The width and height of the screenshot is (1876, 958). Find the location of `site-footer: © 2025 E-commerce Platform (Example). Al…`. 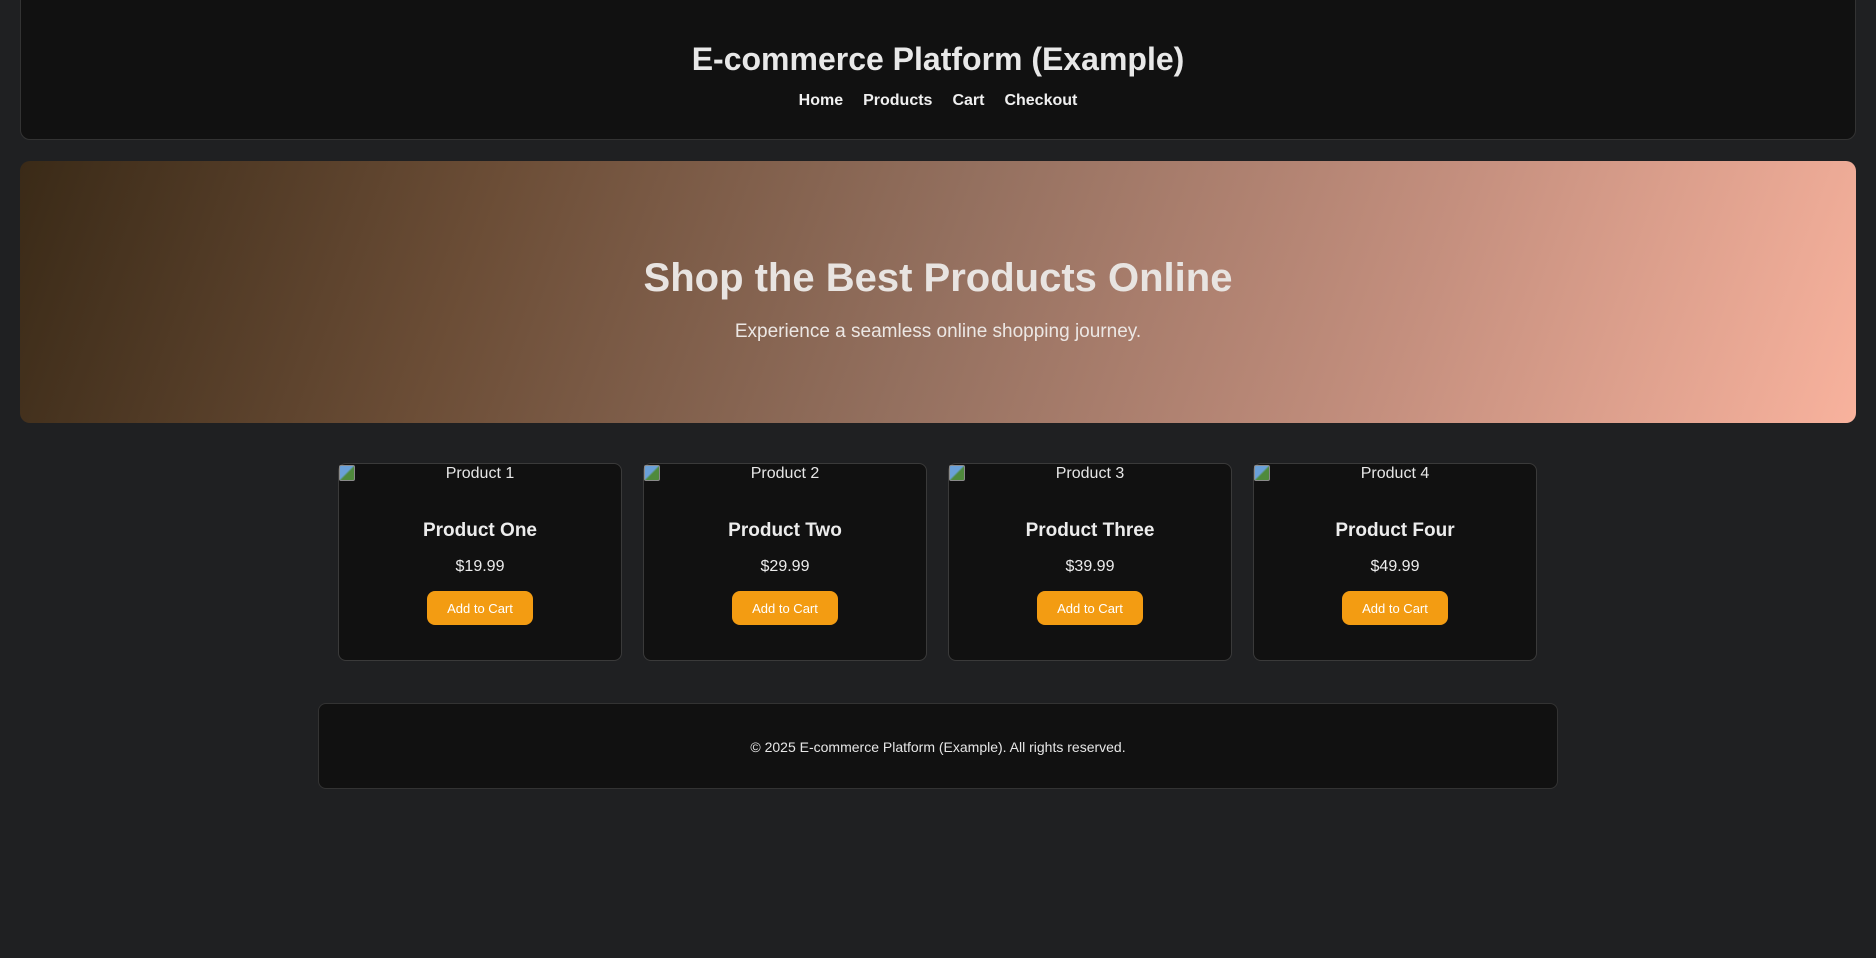

site-footer: © 2025 E-commerce Platform (Example). Al… is located at coordinates (938, 746).